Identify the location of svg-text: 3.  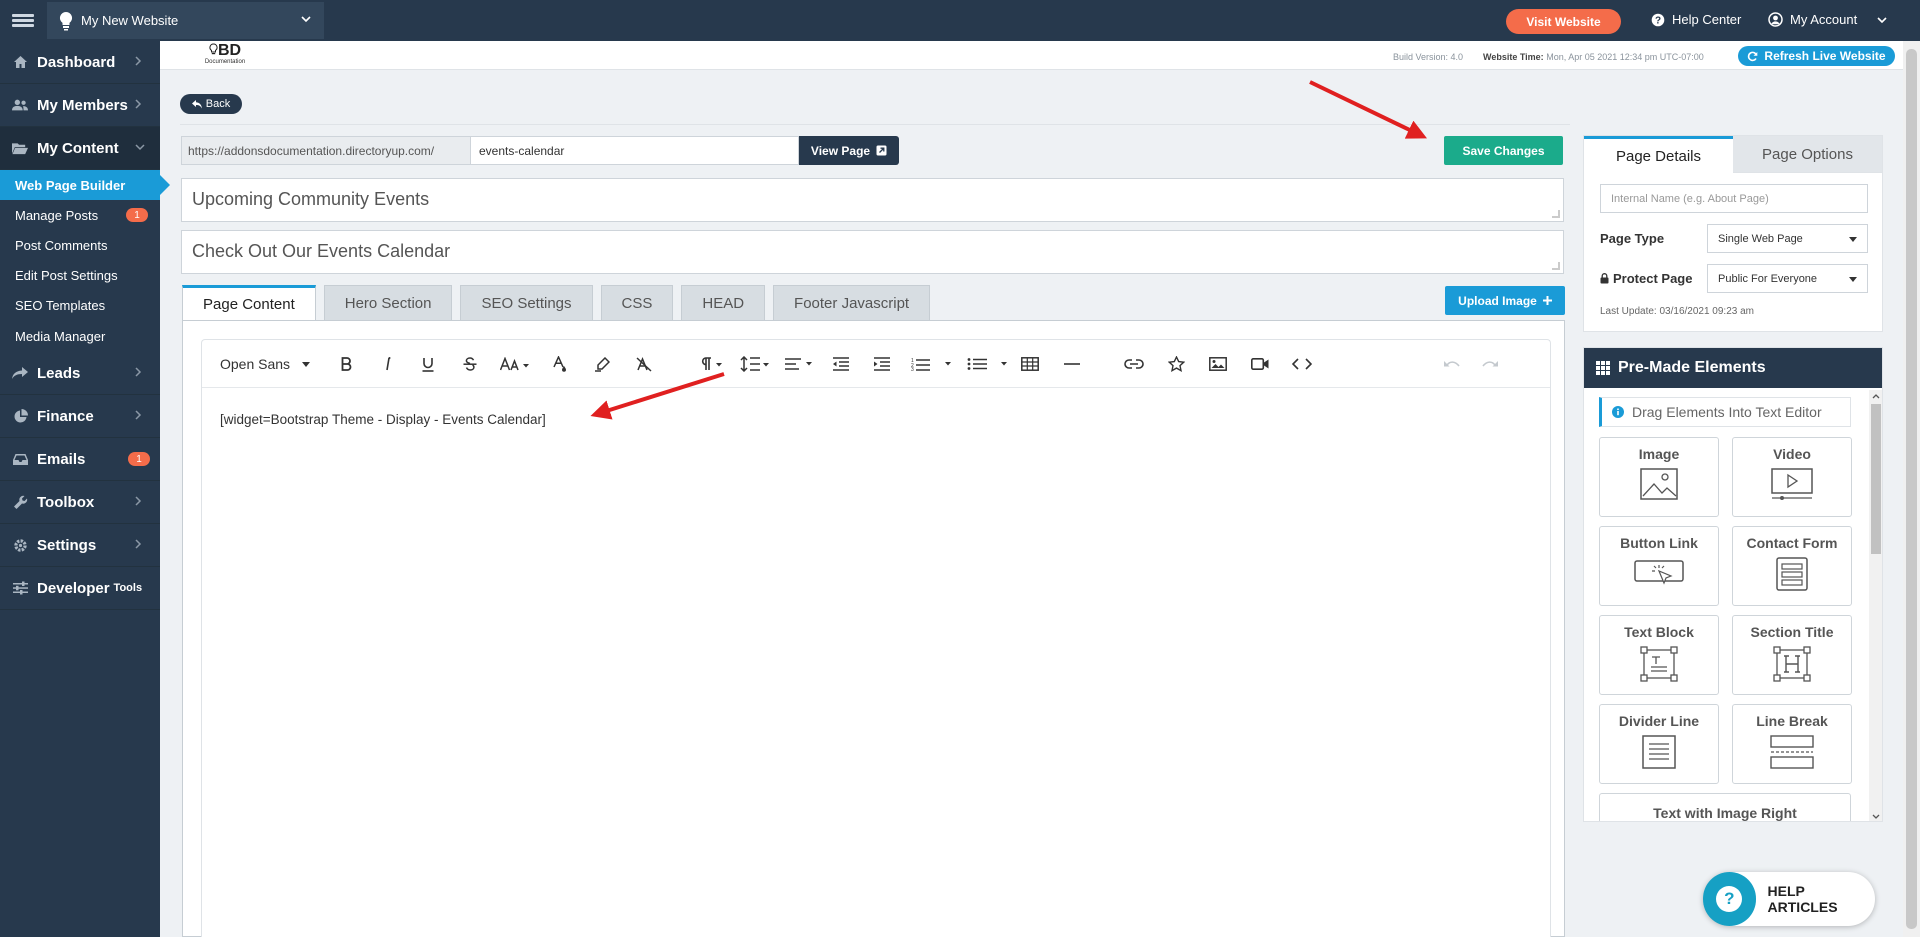
(912, 369).